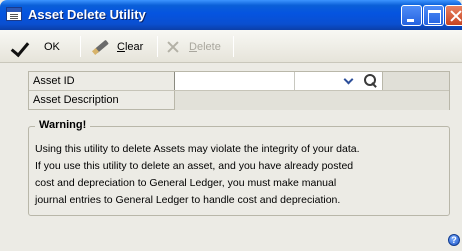 The height and width of the screenshot is (251, 462). What do you see at coordinates (36, 47) in the screenshot?
I see `ok-button: OK` at bounding box center [36, 47].